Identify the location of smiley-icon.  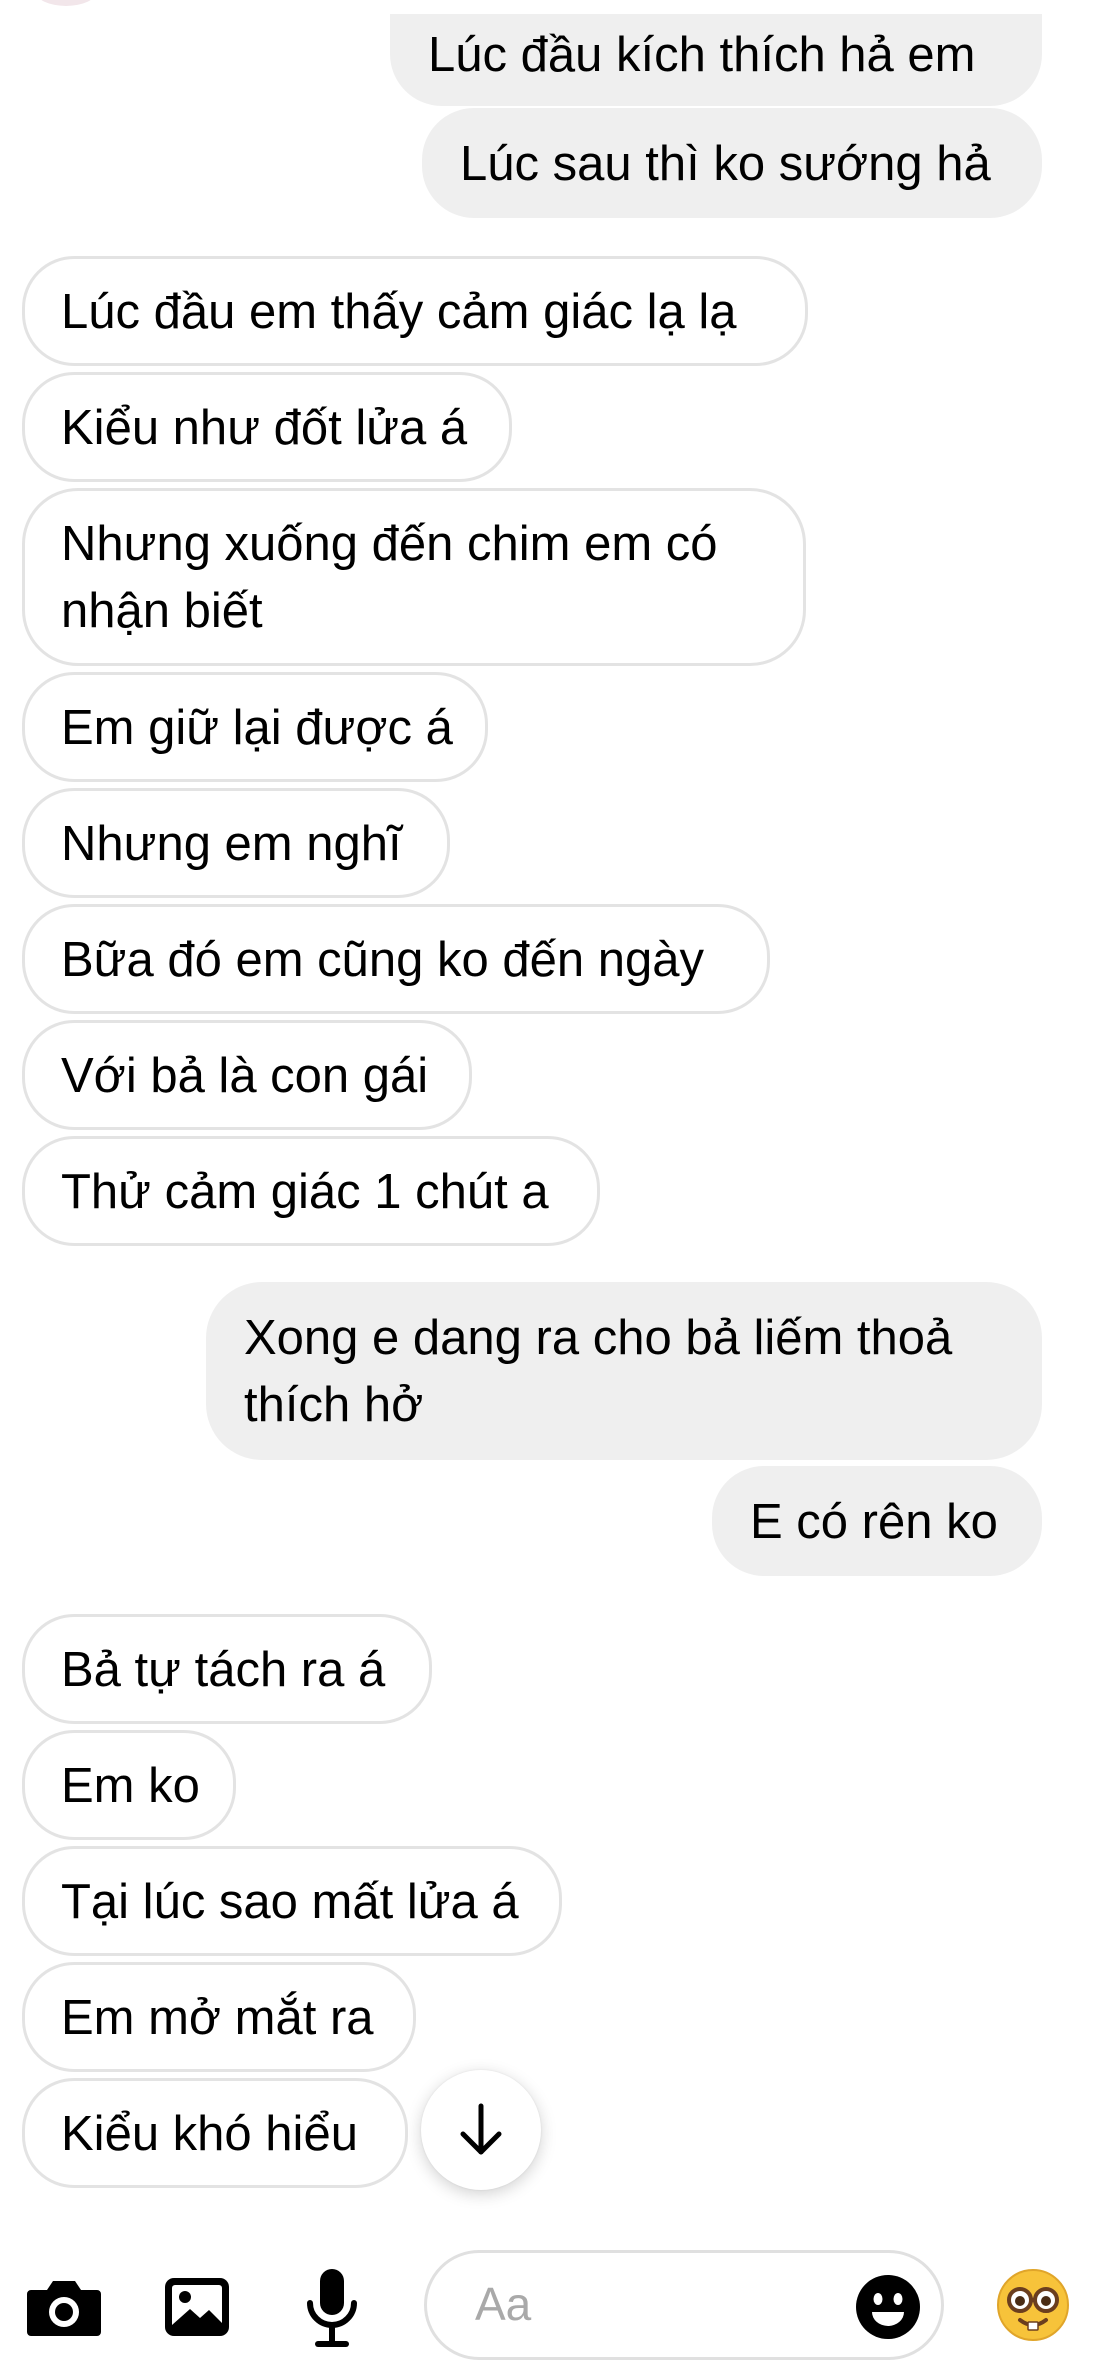
(888, 2307).